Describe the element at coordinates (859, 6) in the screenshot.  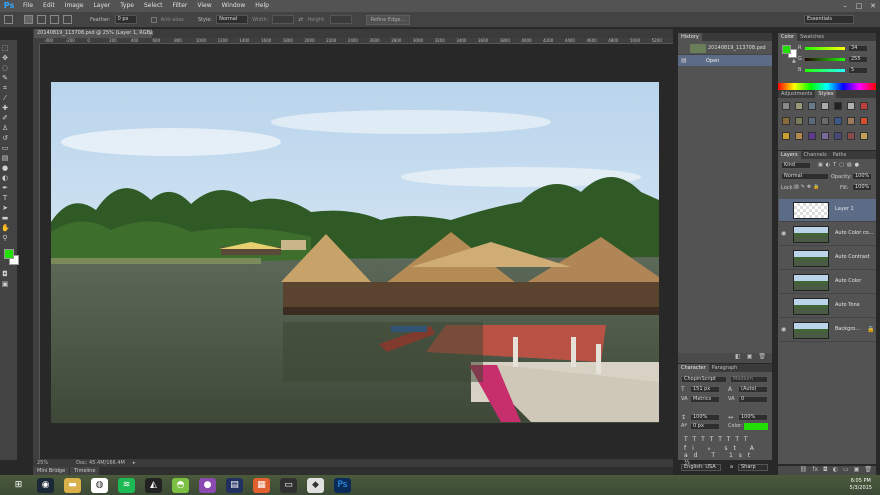
I see `maximize-button: □` at that location.